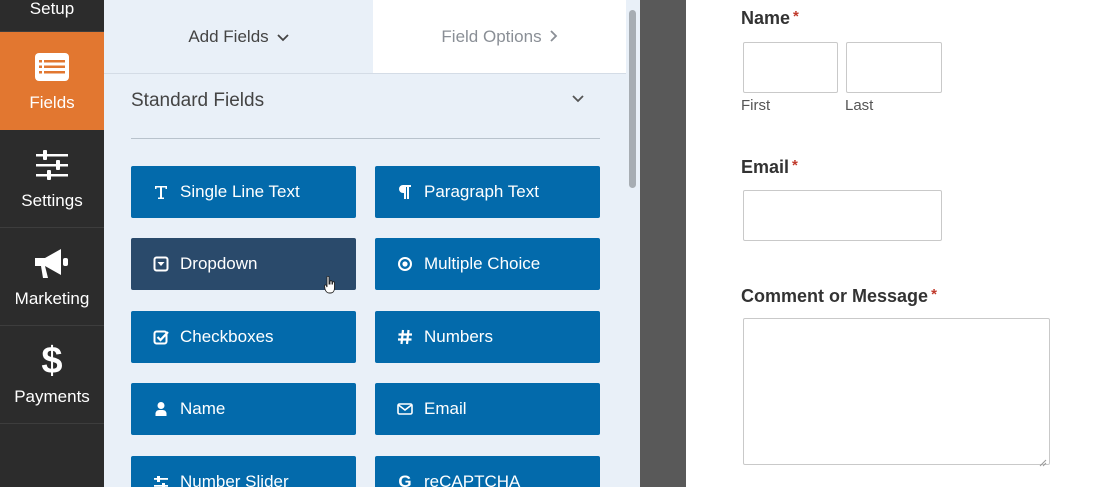 This screenshot has width=1116, height=487. Describe the element at coordinates (458, 336) in the screenshot. I see `field-label: Numbers` at that location.